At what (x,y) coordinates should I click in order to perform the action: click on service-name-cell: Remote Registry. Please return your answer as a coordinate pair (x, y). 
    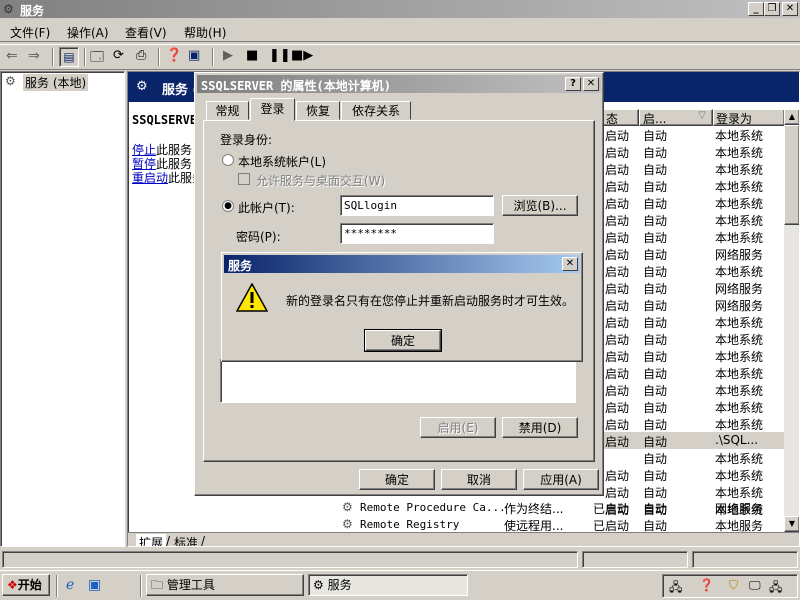
    Looking at the image, I should click on (410, 524).